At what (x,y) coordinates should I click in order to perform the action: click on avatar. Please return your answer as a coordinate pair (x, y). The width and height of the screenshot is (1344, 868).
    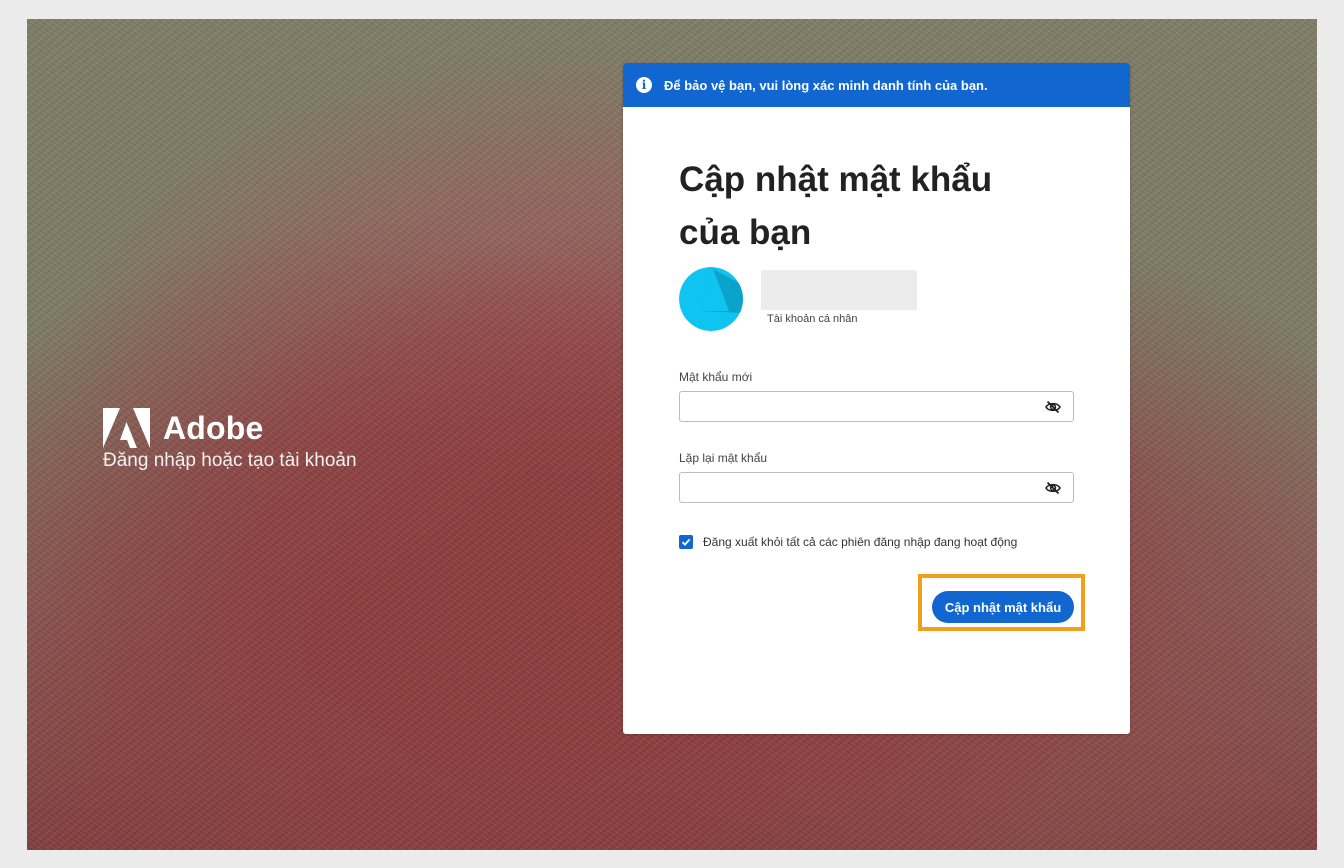
    Looking at the image, I should click on (711, 299).